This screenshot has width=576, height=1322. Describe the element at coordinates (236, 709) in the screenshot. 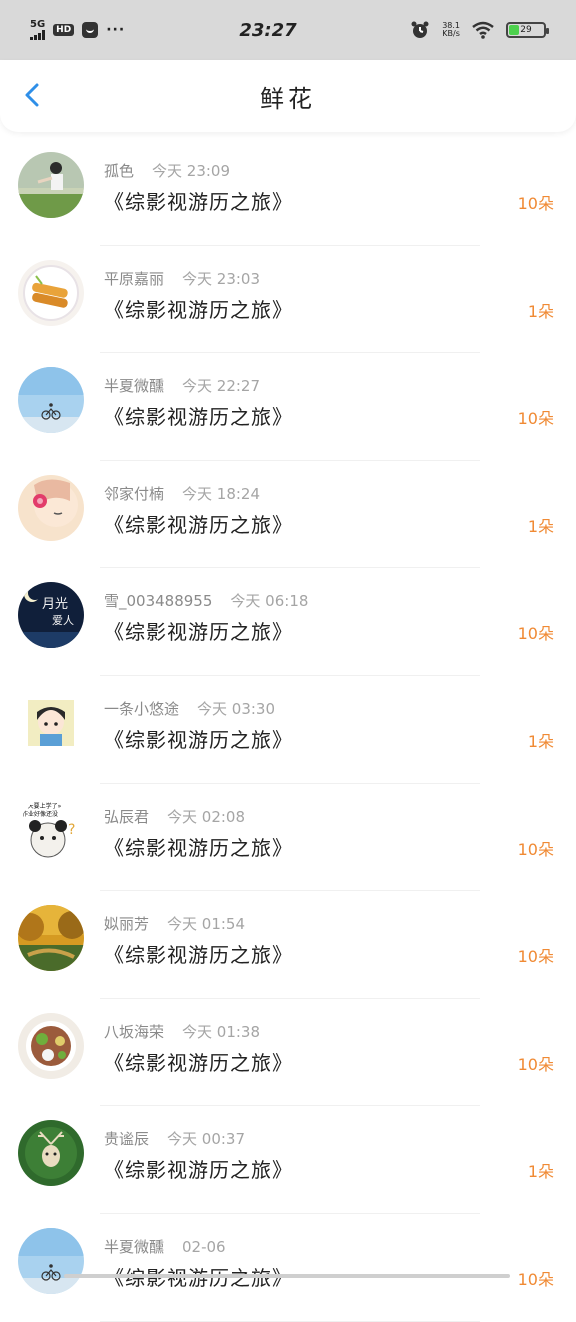

I see `gift-time: 今天 03:30` at that location.